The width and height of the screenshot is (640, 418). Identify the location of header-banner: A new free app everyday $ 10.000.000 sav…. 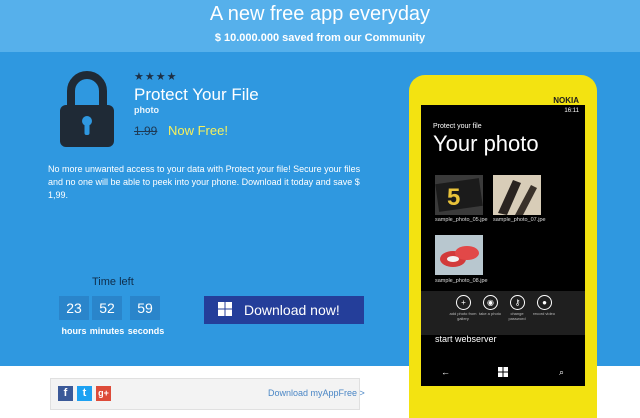
(320, 26).